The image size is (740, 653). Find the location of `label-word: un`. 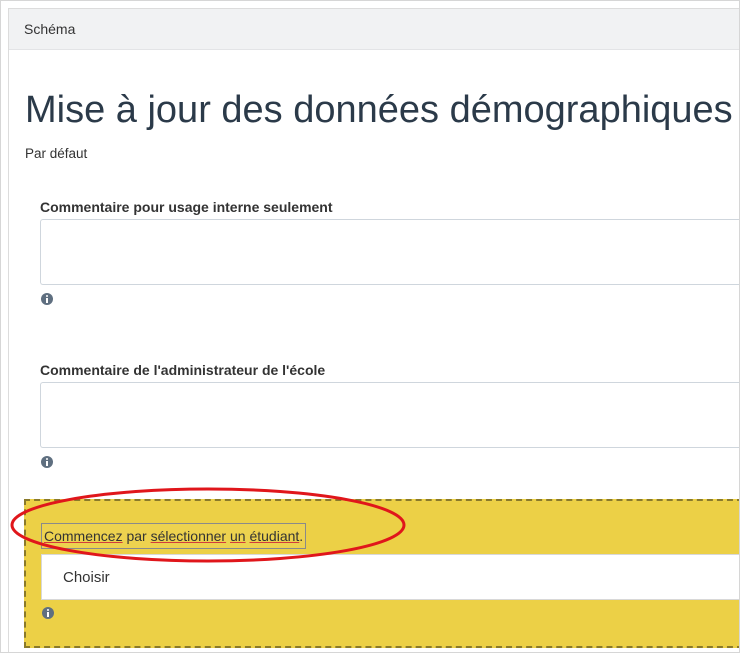

label-word: un is located at coordinates (238, 536).